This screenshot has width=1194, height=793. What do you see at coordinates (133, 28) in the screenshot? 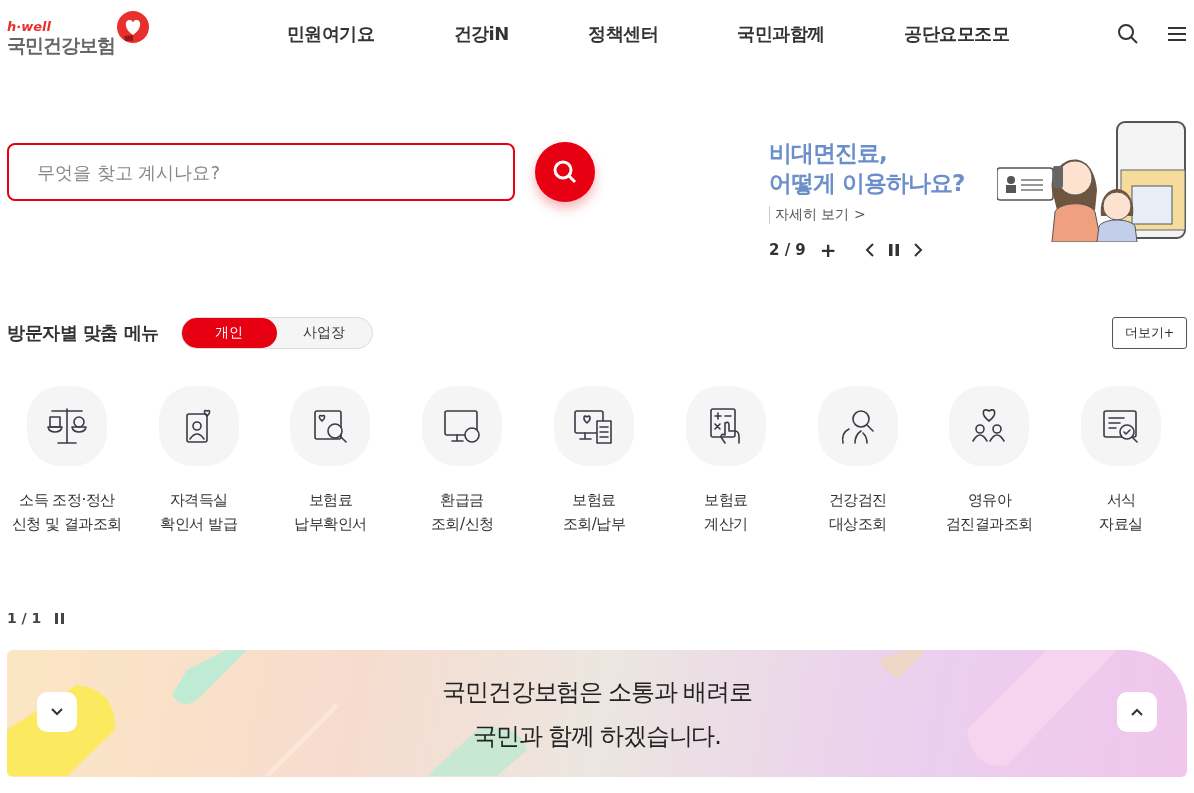
I see `heart-bubble-icon` at bounding box center [133, 28].